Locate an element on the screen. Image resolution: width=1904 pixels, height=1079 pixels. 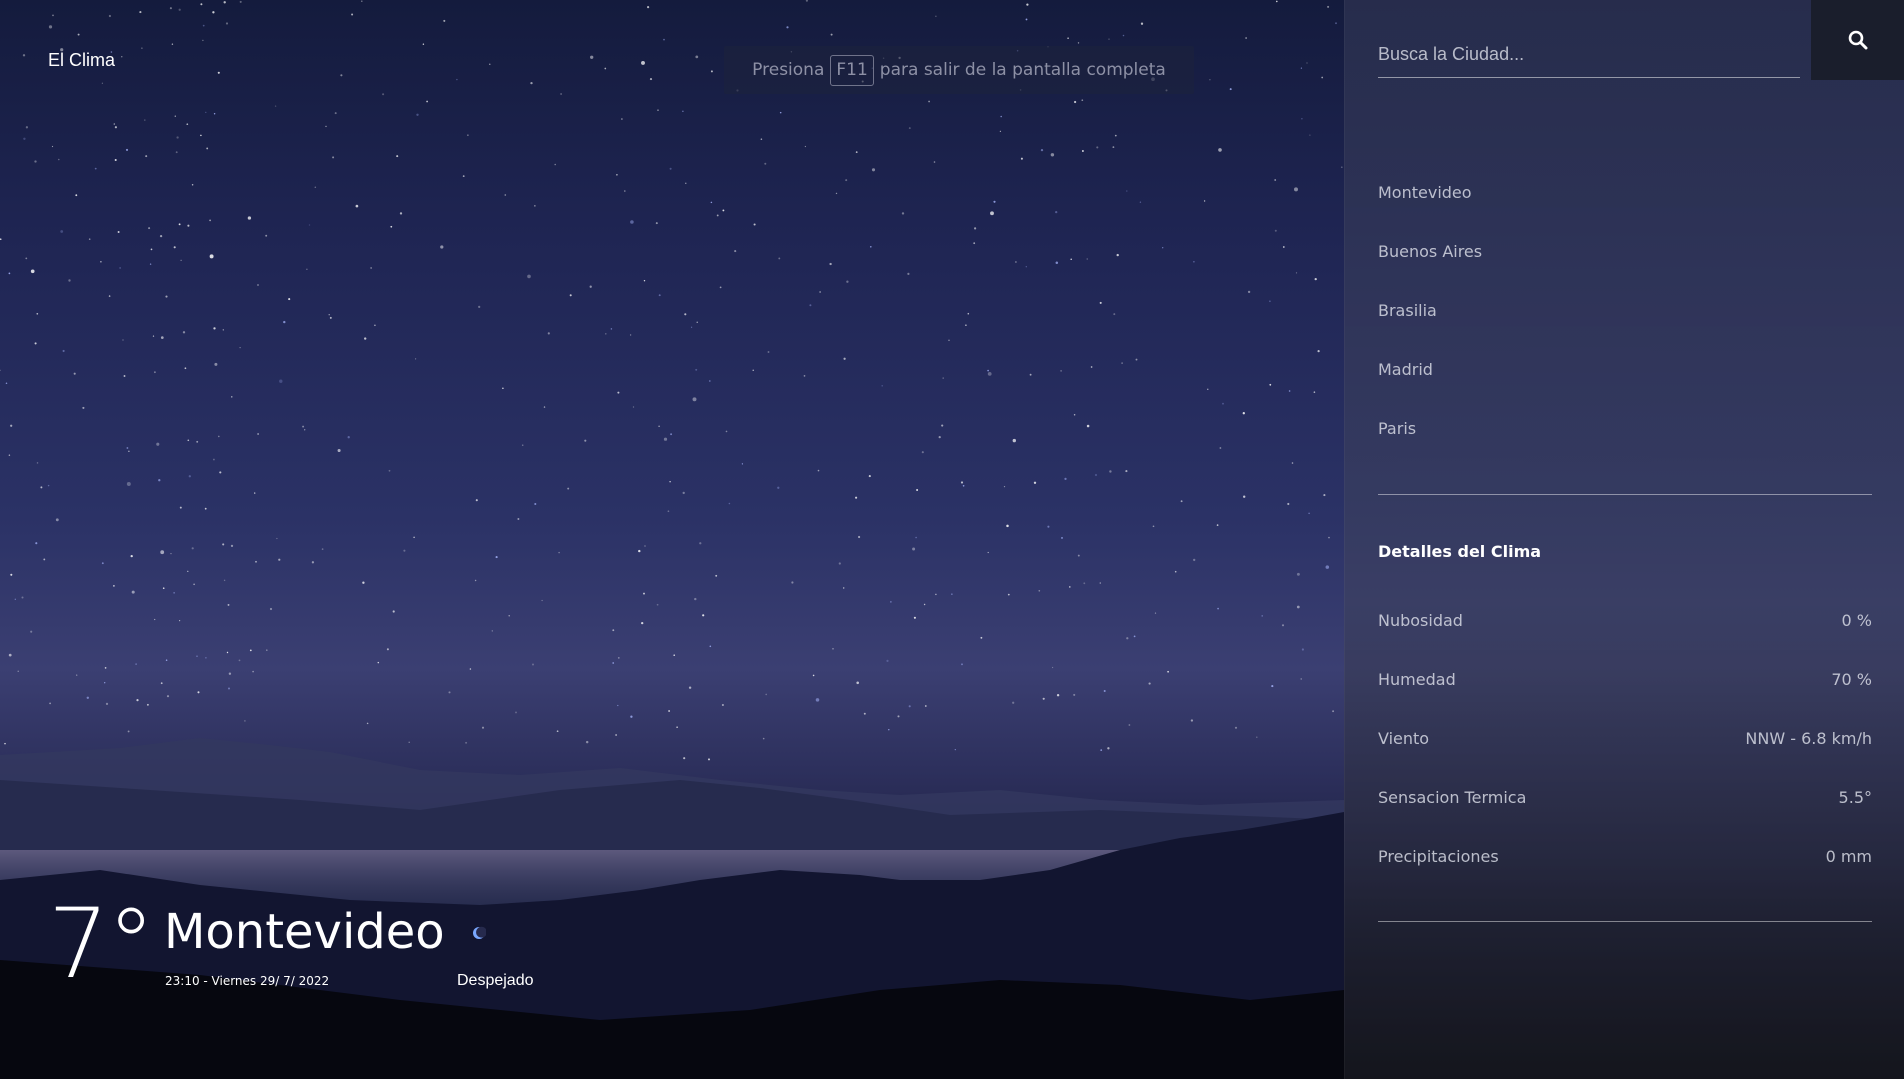
detail-value: 0 mm is located at coordinates (1848, 856).